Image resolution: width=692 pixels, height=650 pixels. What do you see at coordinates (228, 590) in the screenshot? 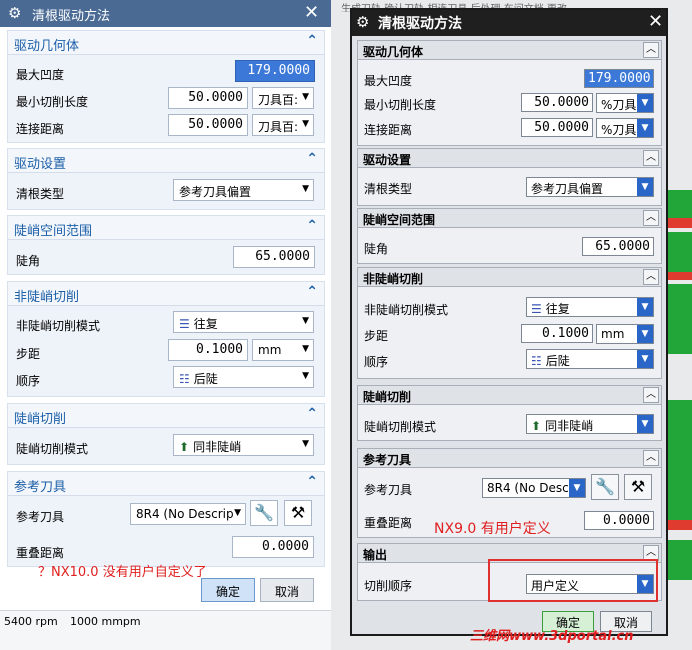
I see `nx10-ok-button: 确定` at bounding box center [228, 590].